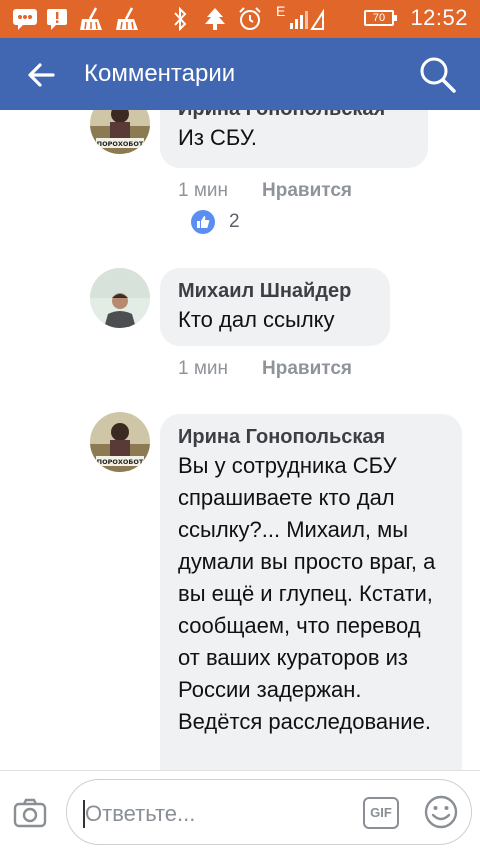  Describe the element at coordinates (256, 319) in the screenshot. I see `comment-text: Кто дал ссылку` at that location.